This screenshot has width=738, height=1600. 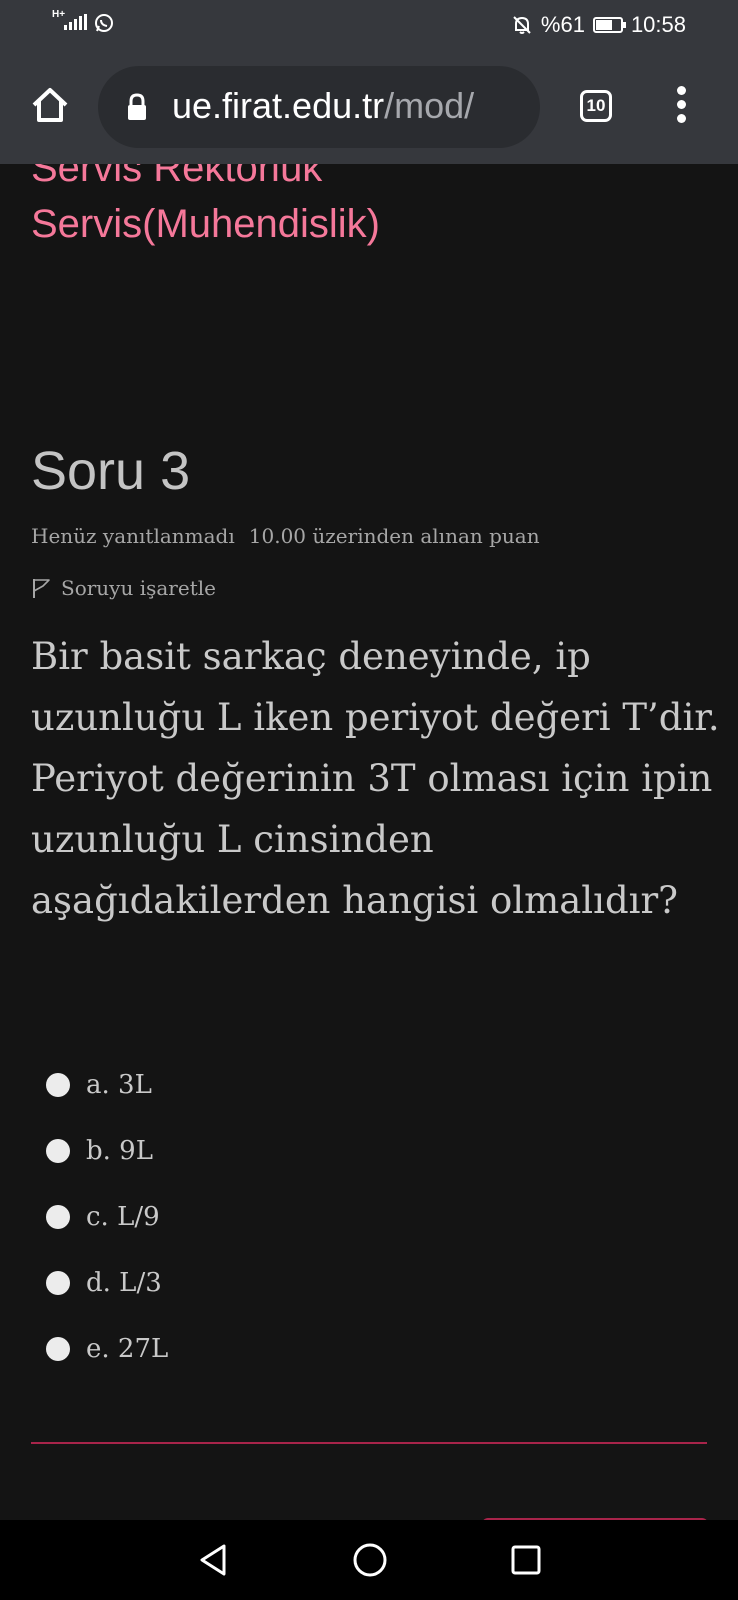 I want to click on flag-icon, so click(x=41, y=588).